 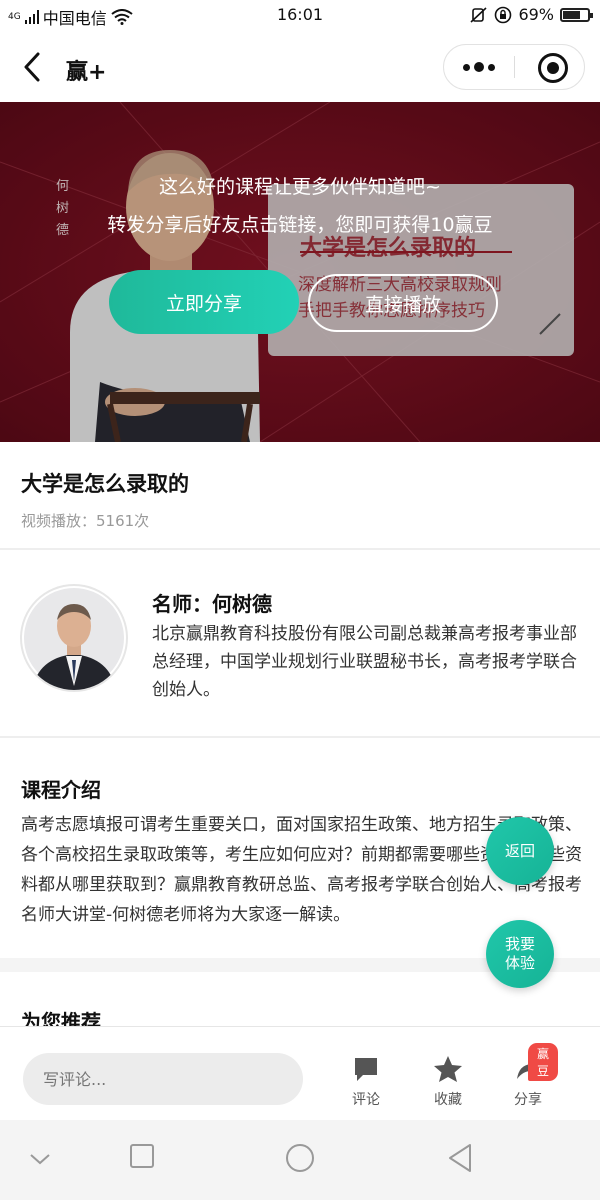 What do you see at coordinates (536, 14) in the screenshot?
I see `battery-percent: 69%` at bounding box center [536, 14].